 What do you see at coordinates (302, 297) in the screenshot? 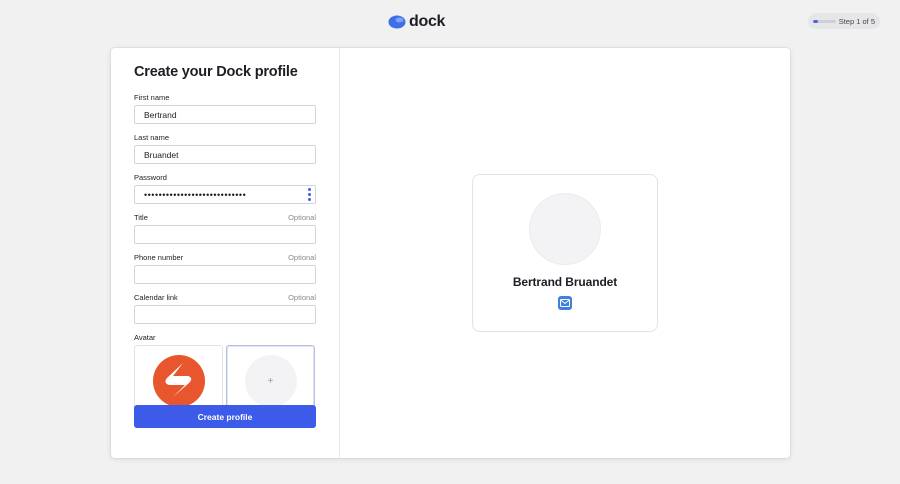
I see `calendar-optional-tag: Optional` at bounding box center [302, 297].